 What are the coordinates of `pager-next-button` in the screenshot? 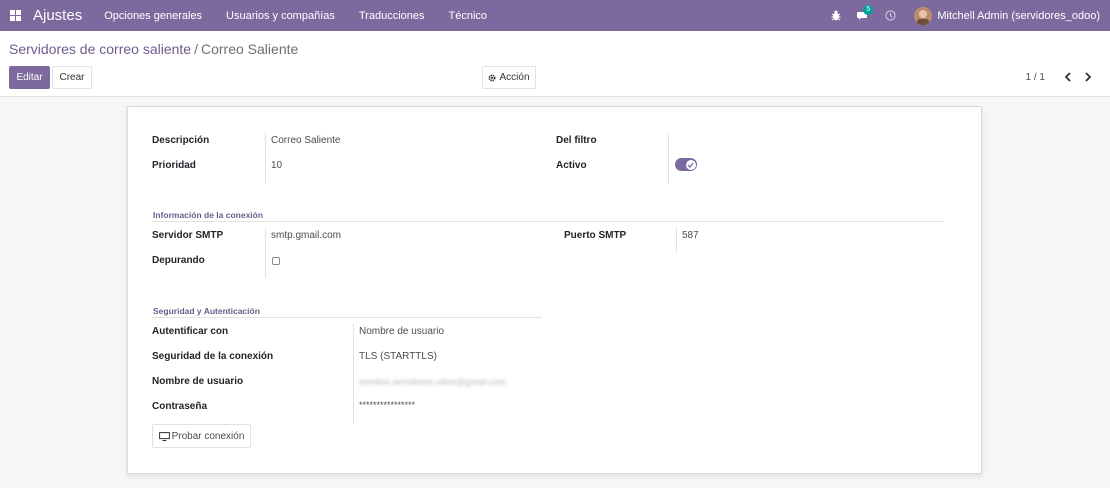 It's located at (1088, 77).